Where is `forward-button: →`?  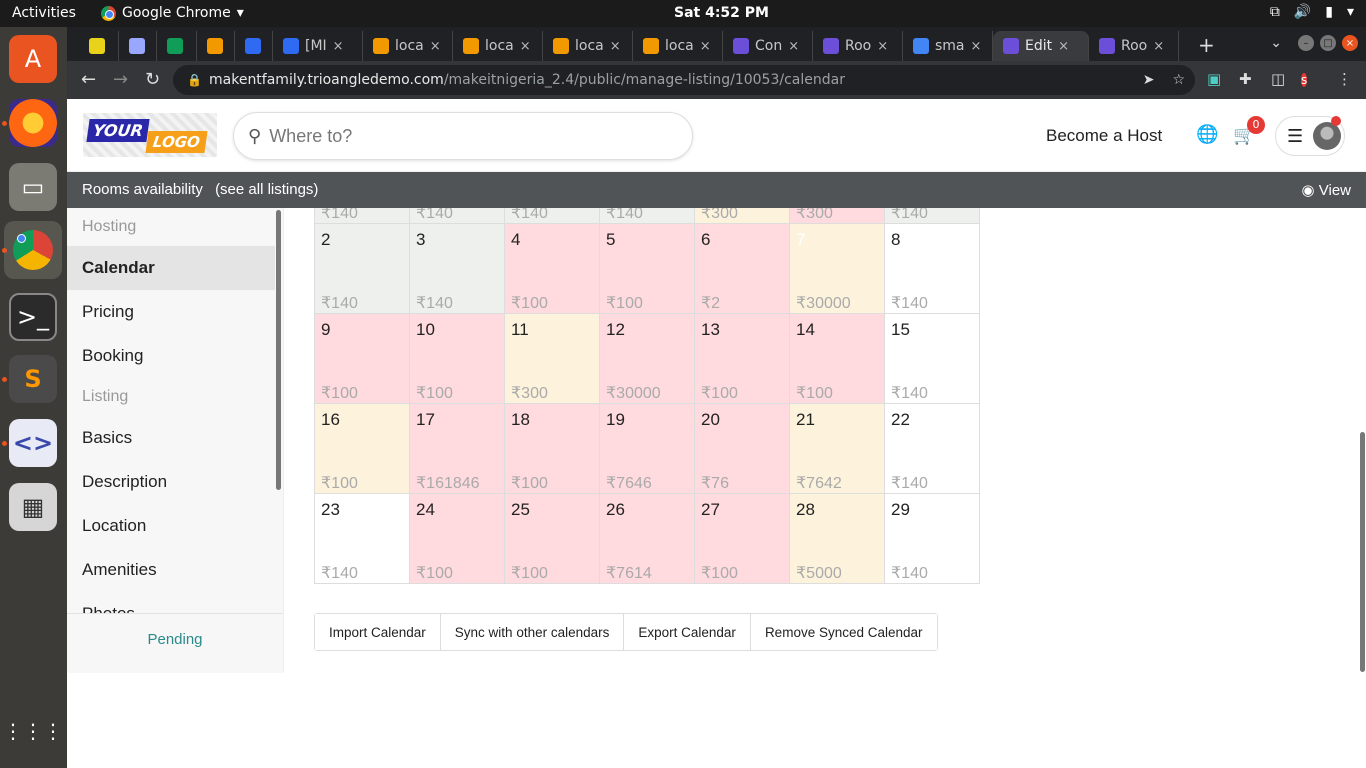
forward-button: → is located at coordinates (120, 79).